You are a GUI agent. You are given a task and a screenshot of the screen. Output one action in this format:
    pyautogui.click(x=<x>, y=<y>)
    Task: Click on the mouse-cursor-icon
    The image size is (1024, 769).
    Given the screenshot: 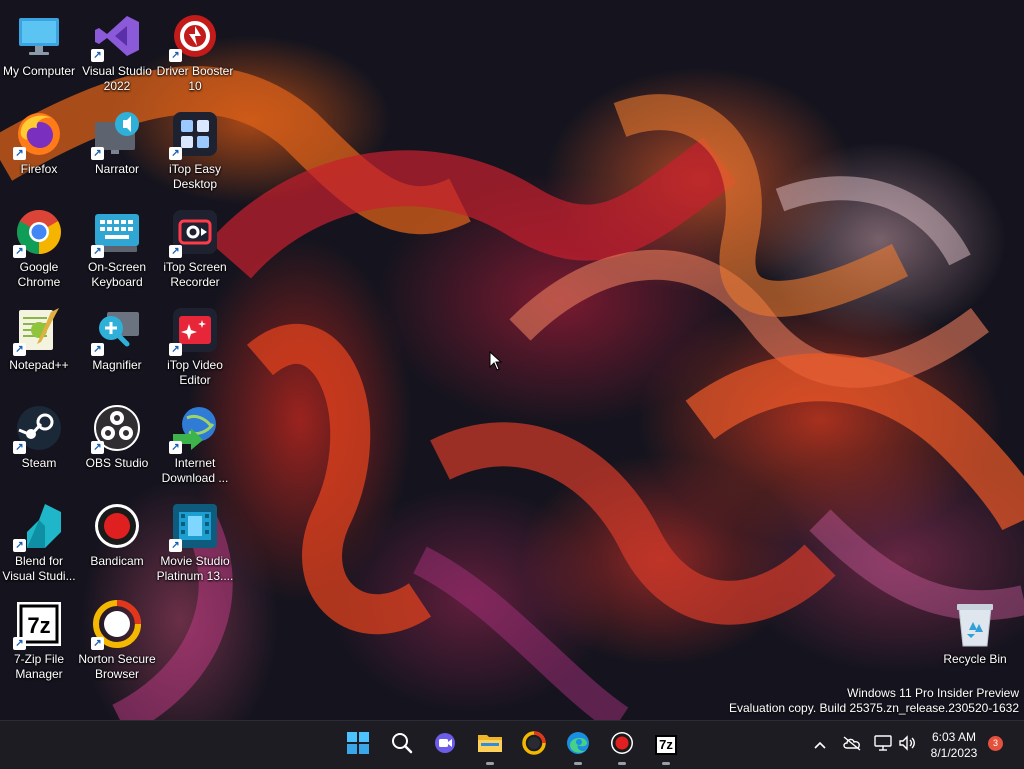 What is the action you would take?
    pyautogui.click(x=496, y=363)
    